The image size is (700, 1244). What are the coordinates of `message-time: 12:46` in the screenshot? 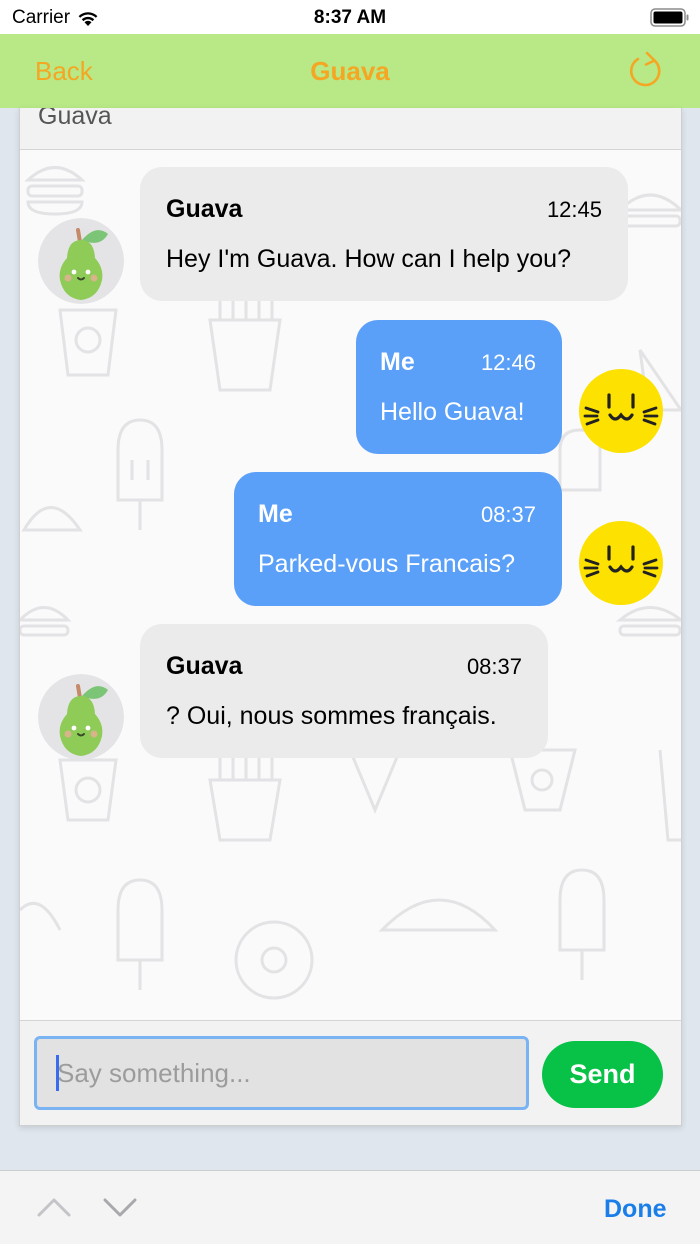 It's located at (508, 362).